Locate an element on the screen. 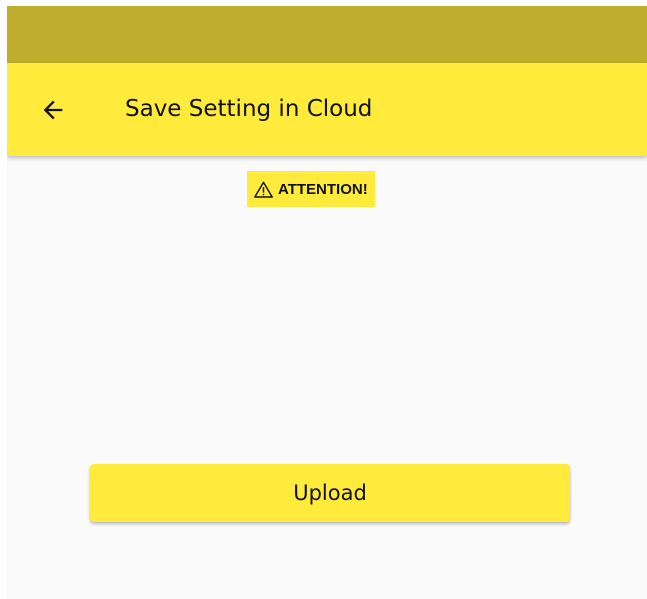  warning-icon is located at coordinates (263, 189).